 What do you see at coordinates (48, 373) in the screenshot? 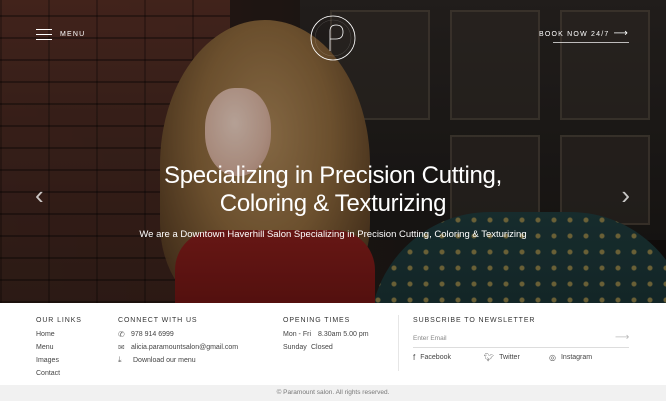
I see `footer-link-contact: Contact` at bounding box center [48, 373].